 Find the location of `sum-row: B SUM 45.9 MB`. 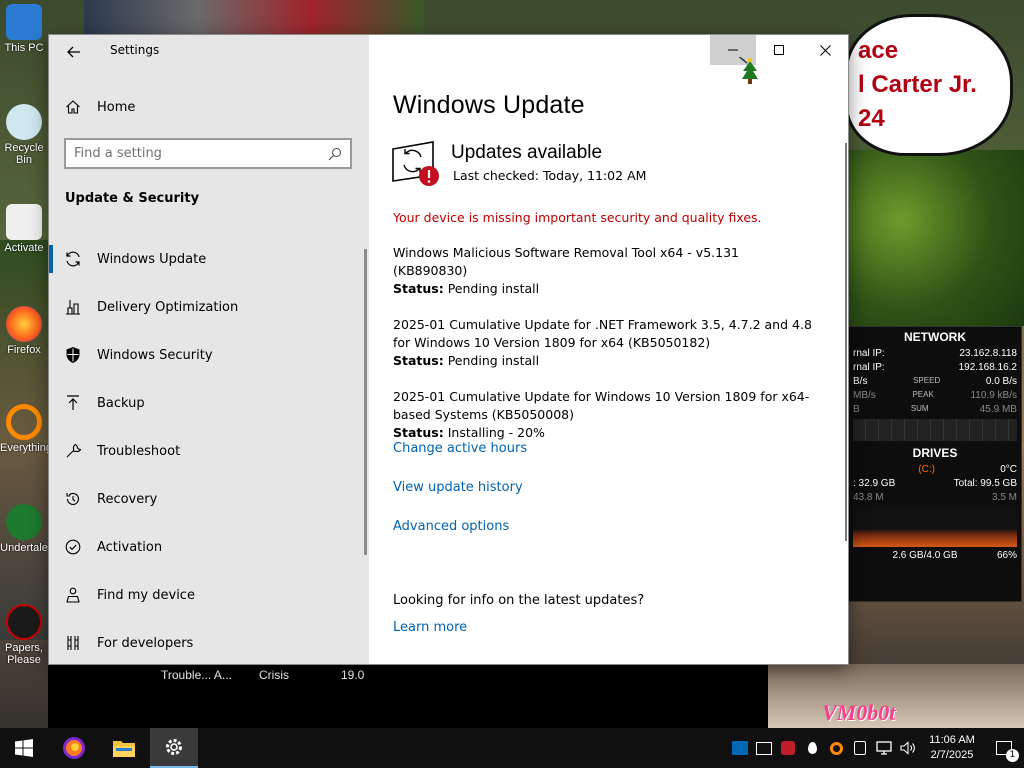

sum-row: B SUM 45.9 MB is located at coordinates (935, 409).